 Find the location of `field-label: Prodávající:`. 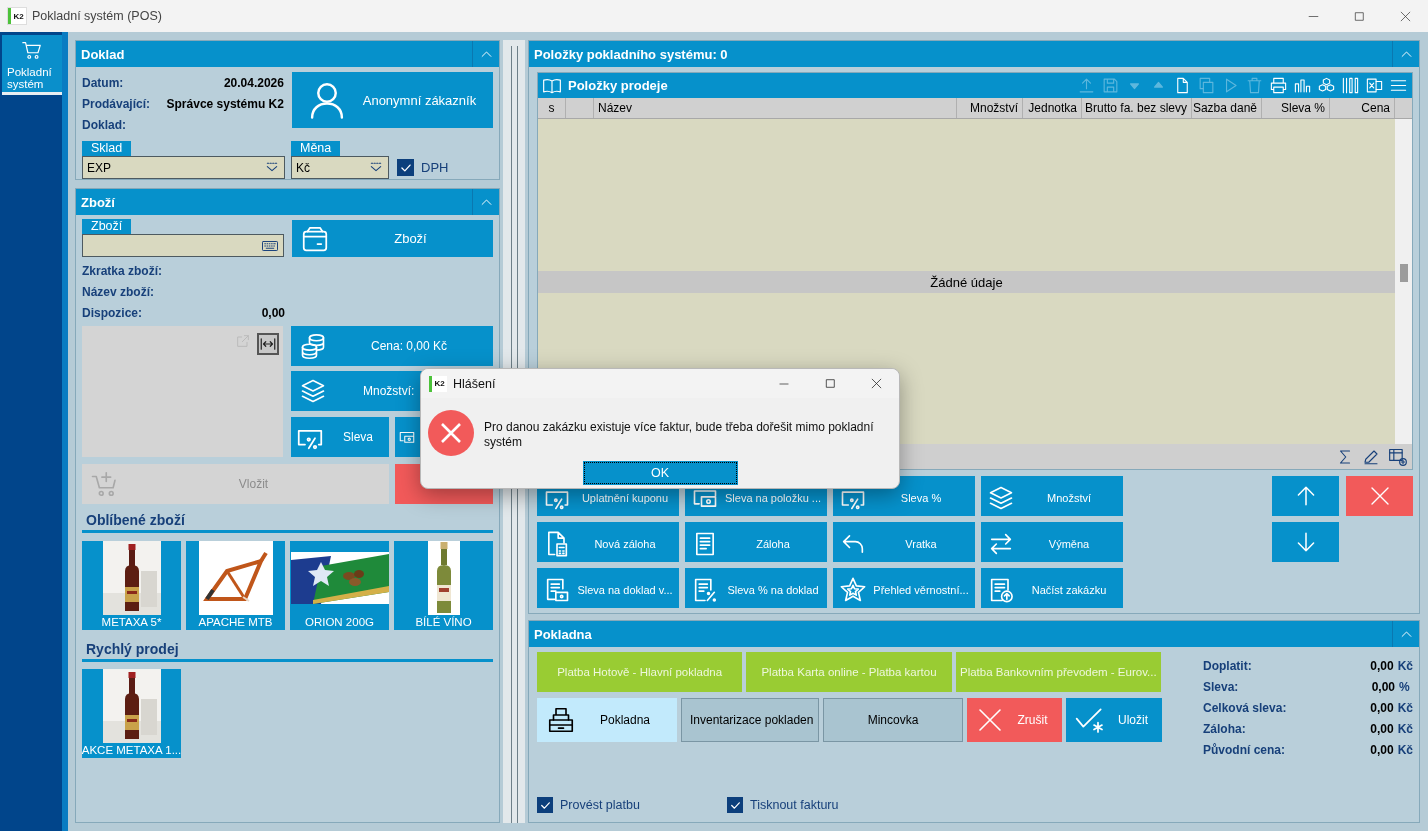

field-label: Prodávající: is located at coordinates (116, 103).